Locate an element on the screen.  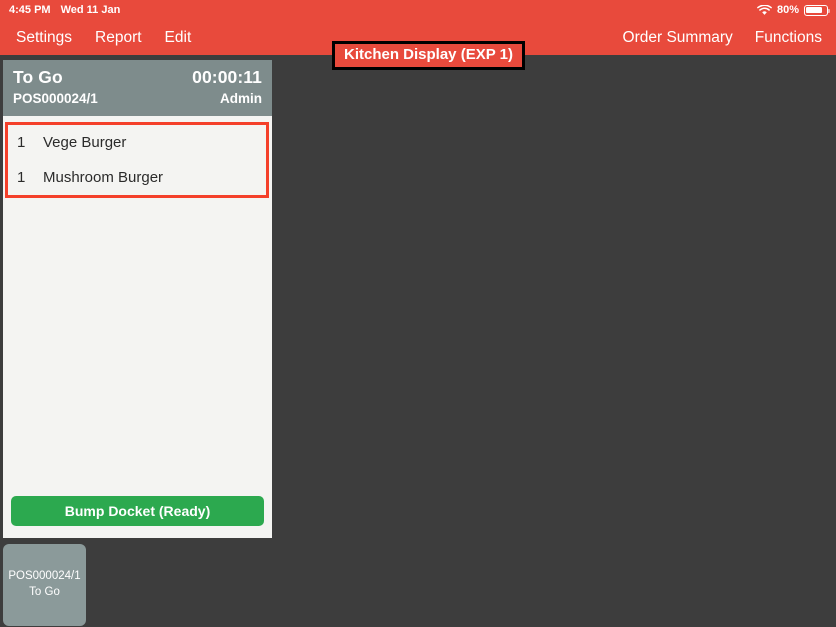
battery-percent-label: 80% is located at coordinates (787, 10).